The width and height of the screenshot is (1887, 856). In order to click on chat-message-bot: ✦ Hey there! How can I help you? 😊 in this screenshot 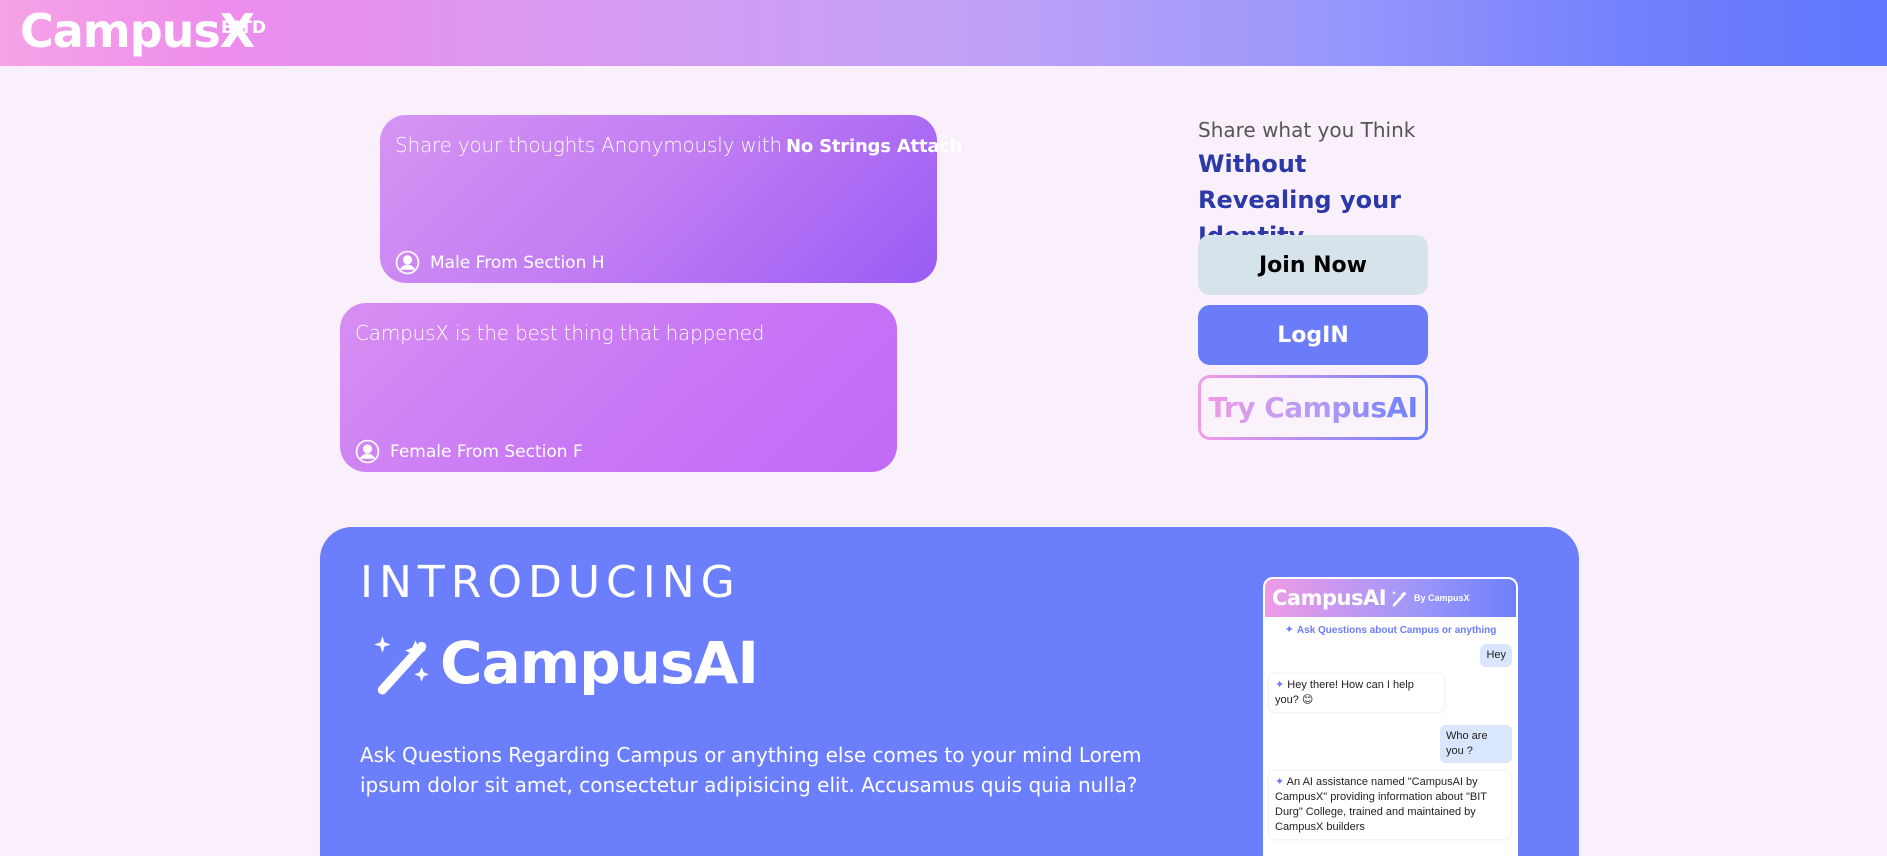, I will do `click(1356, 693)`.